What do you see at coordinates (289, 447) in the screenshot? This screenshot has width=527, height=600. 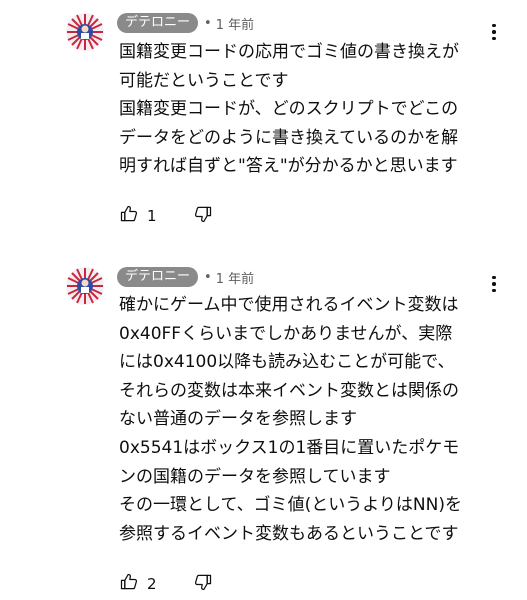 I see `comment-line: 0x5541はボックス1の1番目に置いたポケモ` at bounding box center [289, 447].